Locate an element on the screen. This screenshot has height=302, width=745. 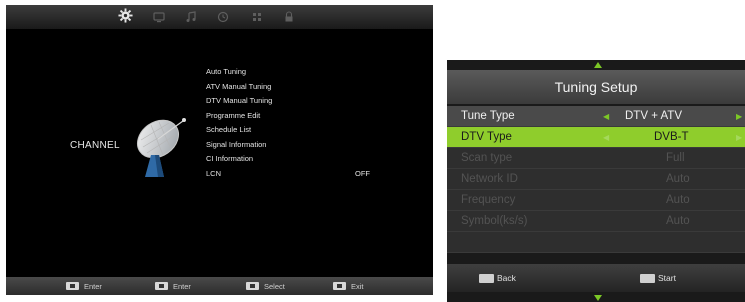
menu-category-bar is located at coordinates (219, 17).